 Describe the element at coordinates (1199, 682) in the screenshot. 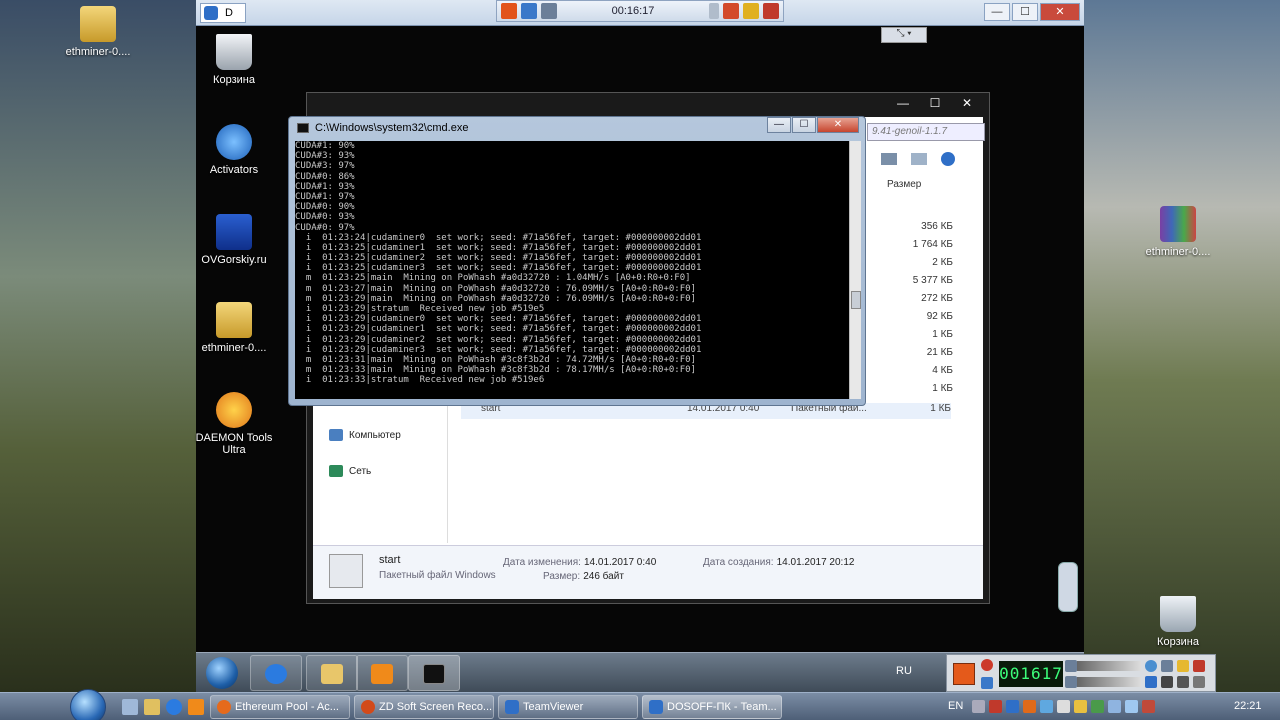

I see `menu-icon` at that location.